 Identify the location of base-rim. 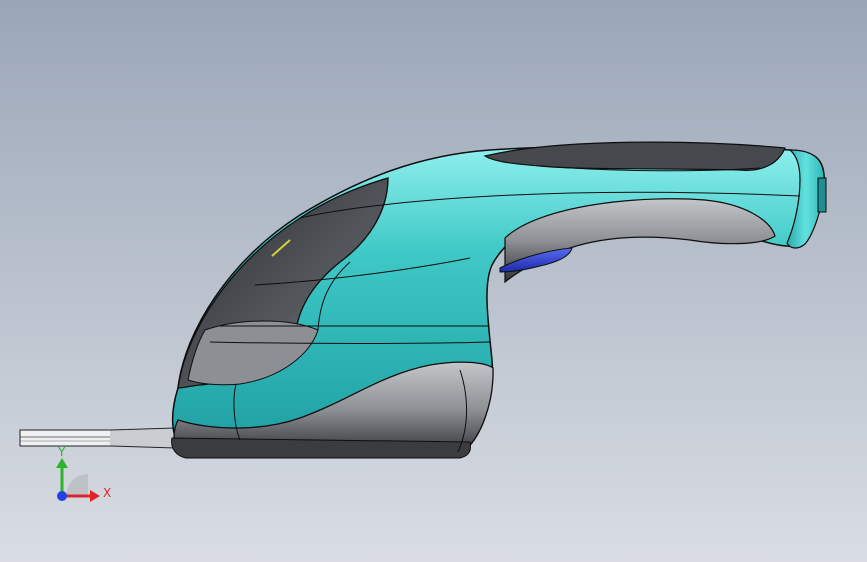
(321, 448).